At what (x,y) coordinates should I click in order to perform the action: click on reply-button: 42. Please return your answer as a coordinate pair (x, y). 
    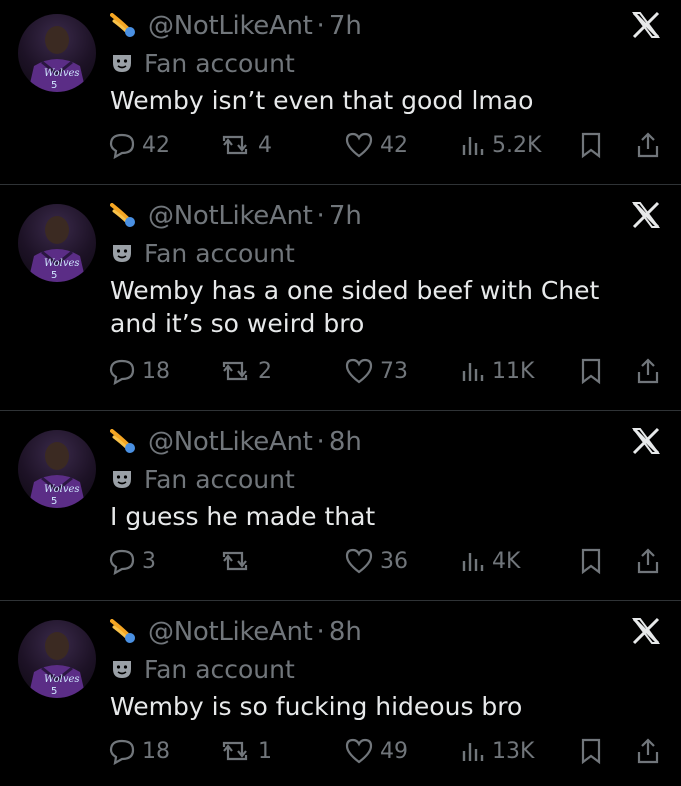
    Looking at the image, I should click on (139, 145).